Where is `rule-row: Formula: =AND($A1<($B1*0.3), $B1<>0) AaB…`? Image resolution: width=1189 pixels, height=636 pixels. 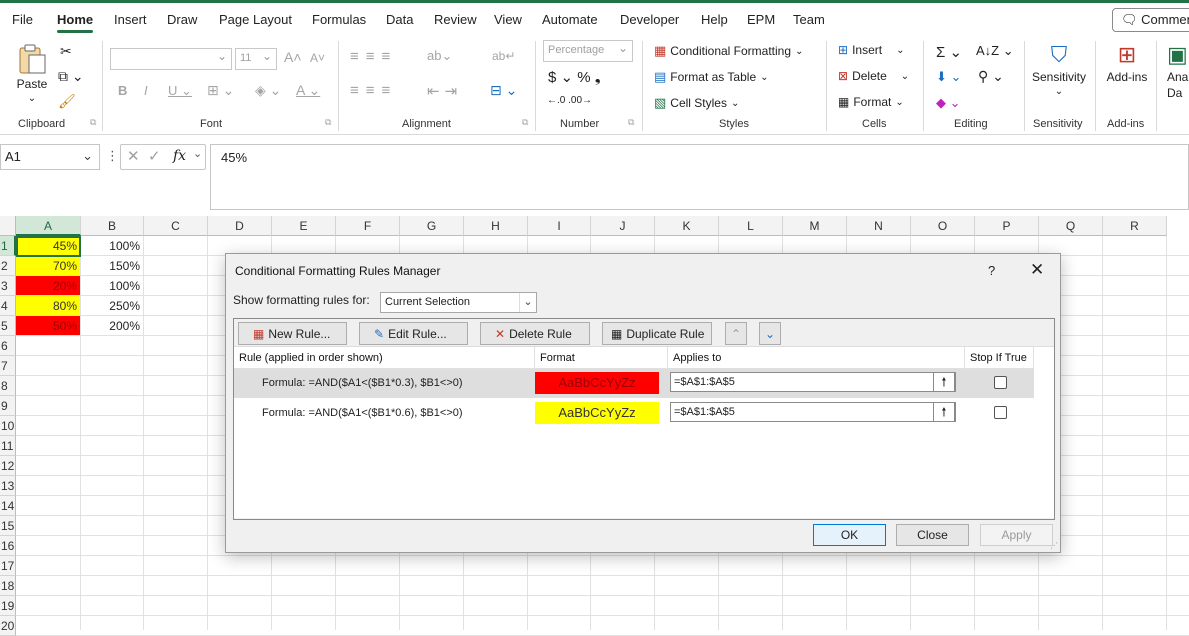
rule-row: Formula: =AND($A1<($B1*0.3), $B1<>0) AaB… is located at coordinates (634, 383).